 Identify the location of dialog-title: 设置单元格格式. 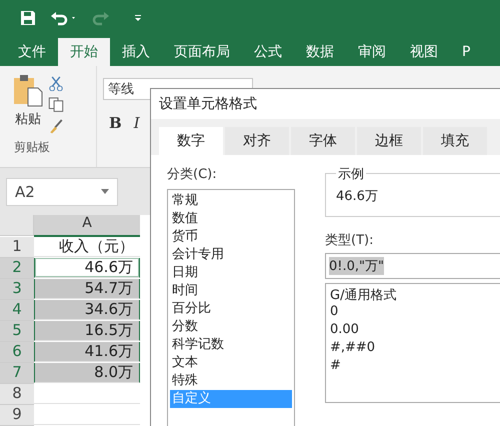
(325, 104).